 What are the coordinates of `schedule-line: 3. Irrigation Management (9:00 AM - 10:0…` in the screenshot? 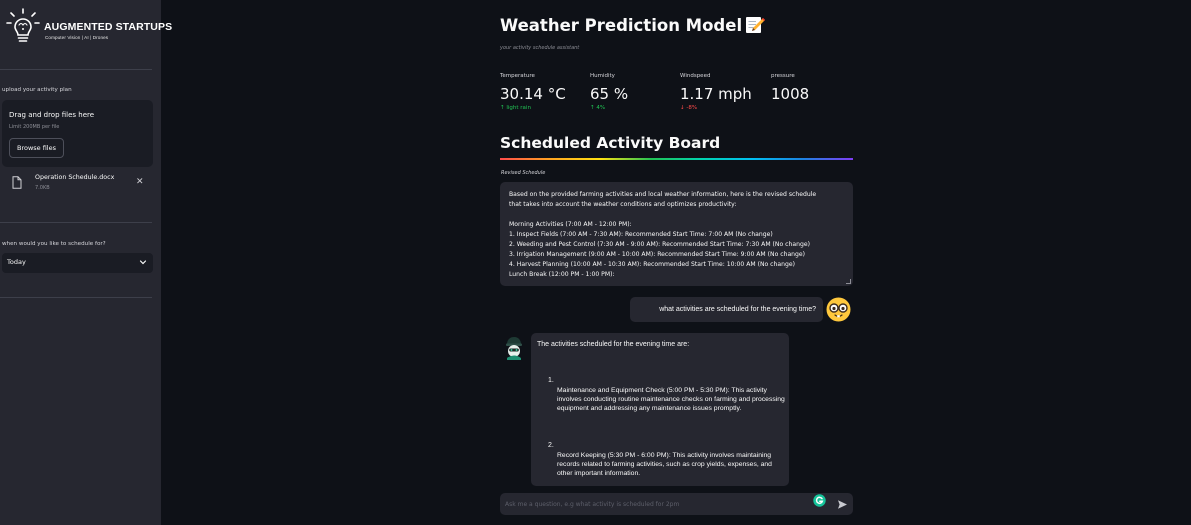 It's located at (657, 254).